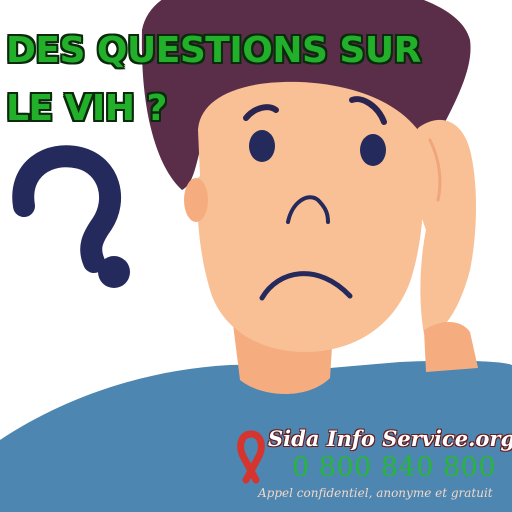 The image size is (512, 512). Describe the element at coordinates (251, 457) in the screenshot. I see `red-ribbon-icon` at that location.